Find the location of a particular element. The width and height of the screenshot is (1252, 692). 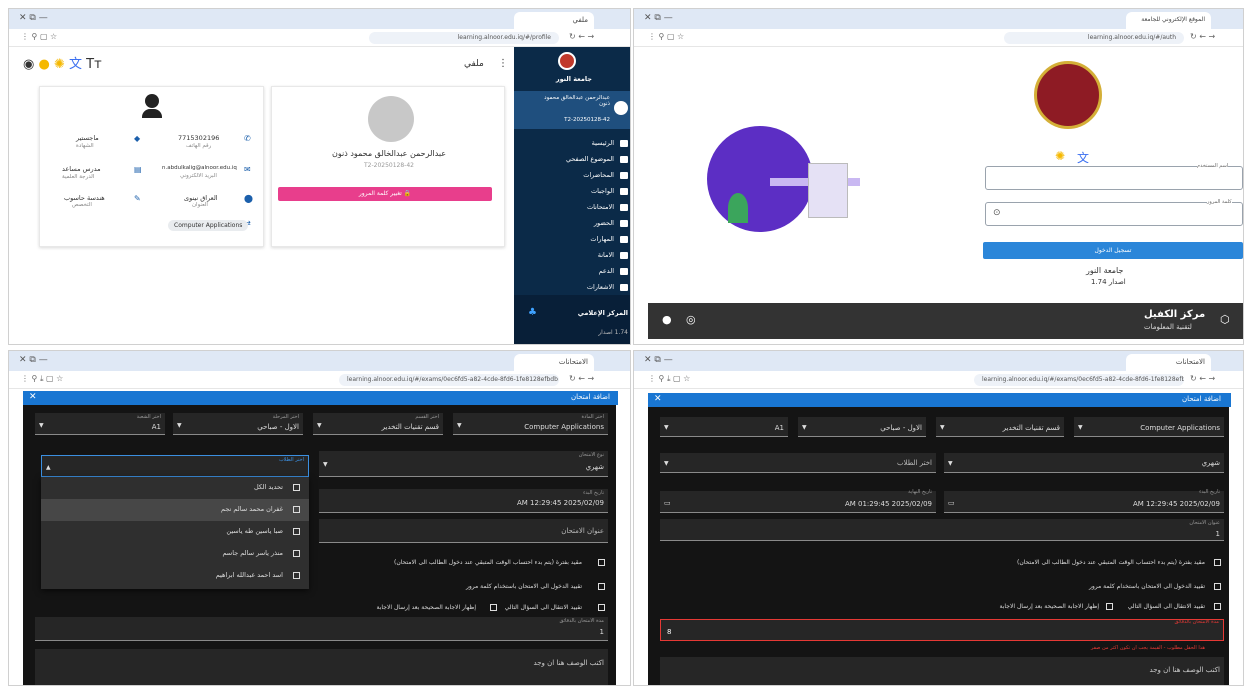

dept-value: Computer Applications is located at coordinates (564, 427).